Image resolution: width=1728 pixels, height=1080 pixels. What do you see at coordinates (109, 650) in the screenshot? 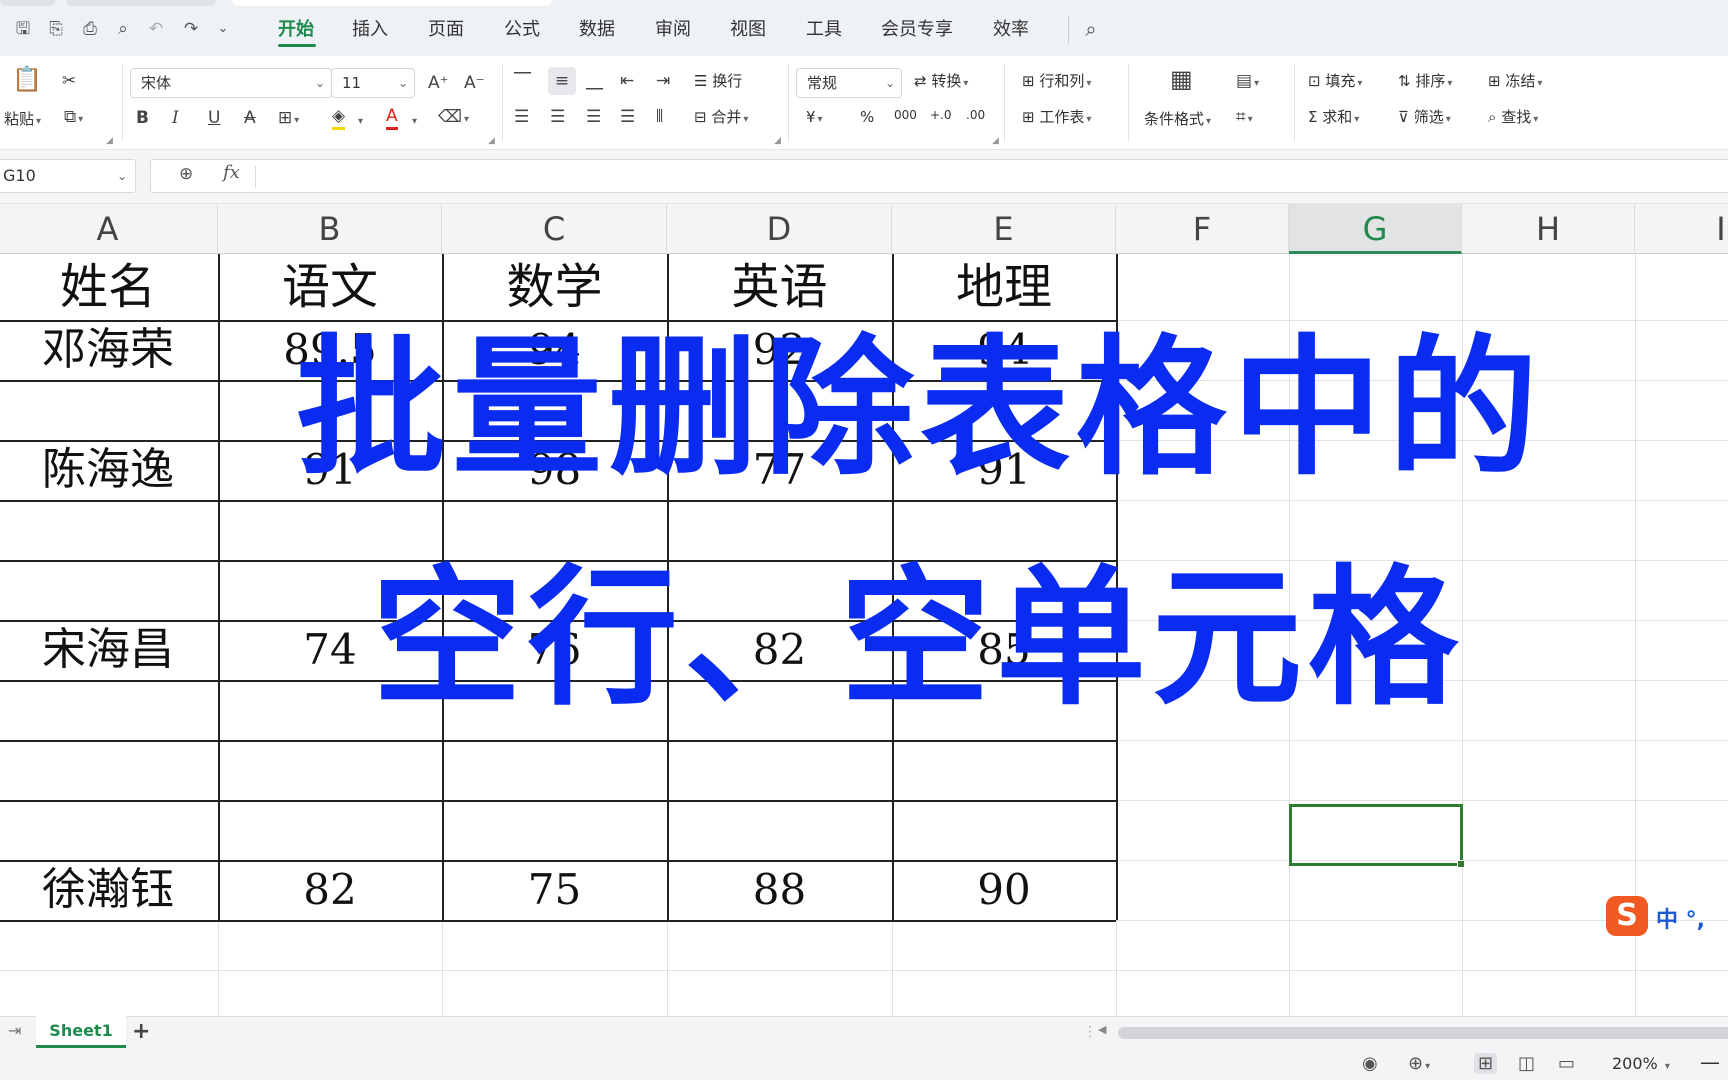
I see `name-cell: 宋海昌` at bounding box center [109, 650].